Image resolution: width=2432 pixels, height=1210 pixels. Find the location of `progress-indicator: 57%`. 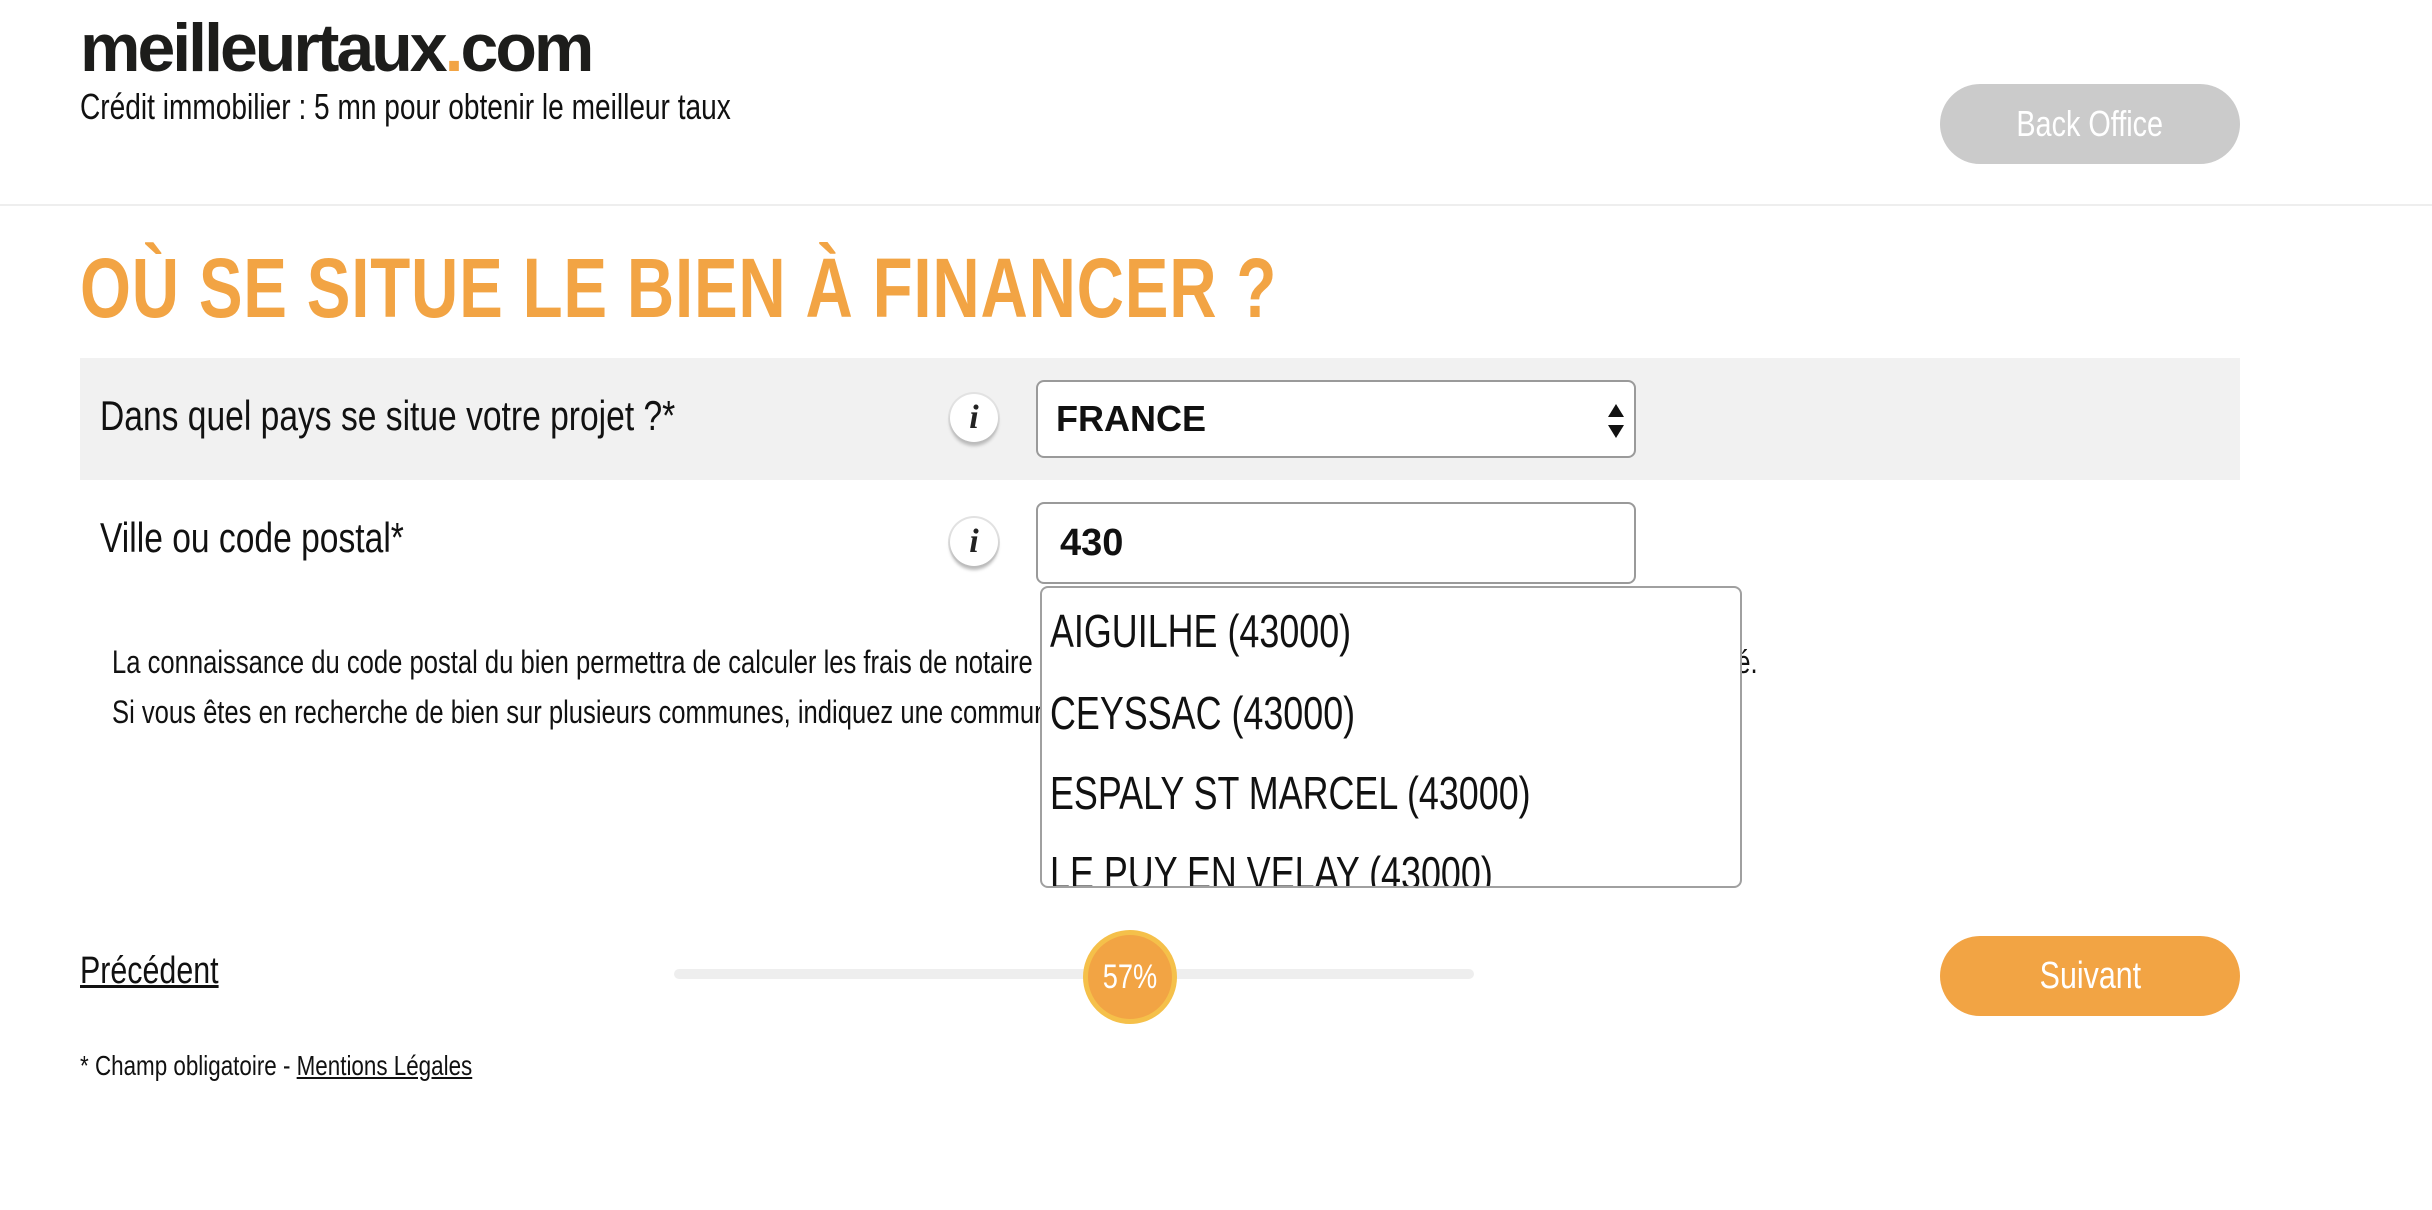

progress-indicator: 57% is located at coordinates (1130, 977).